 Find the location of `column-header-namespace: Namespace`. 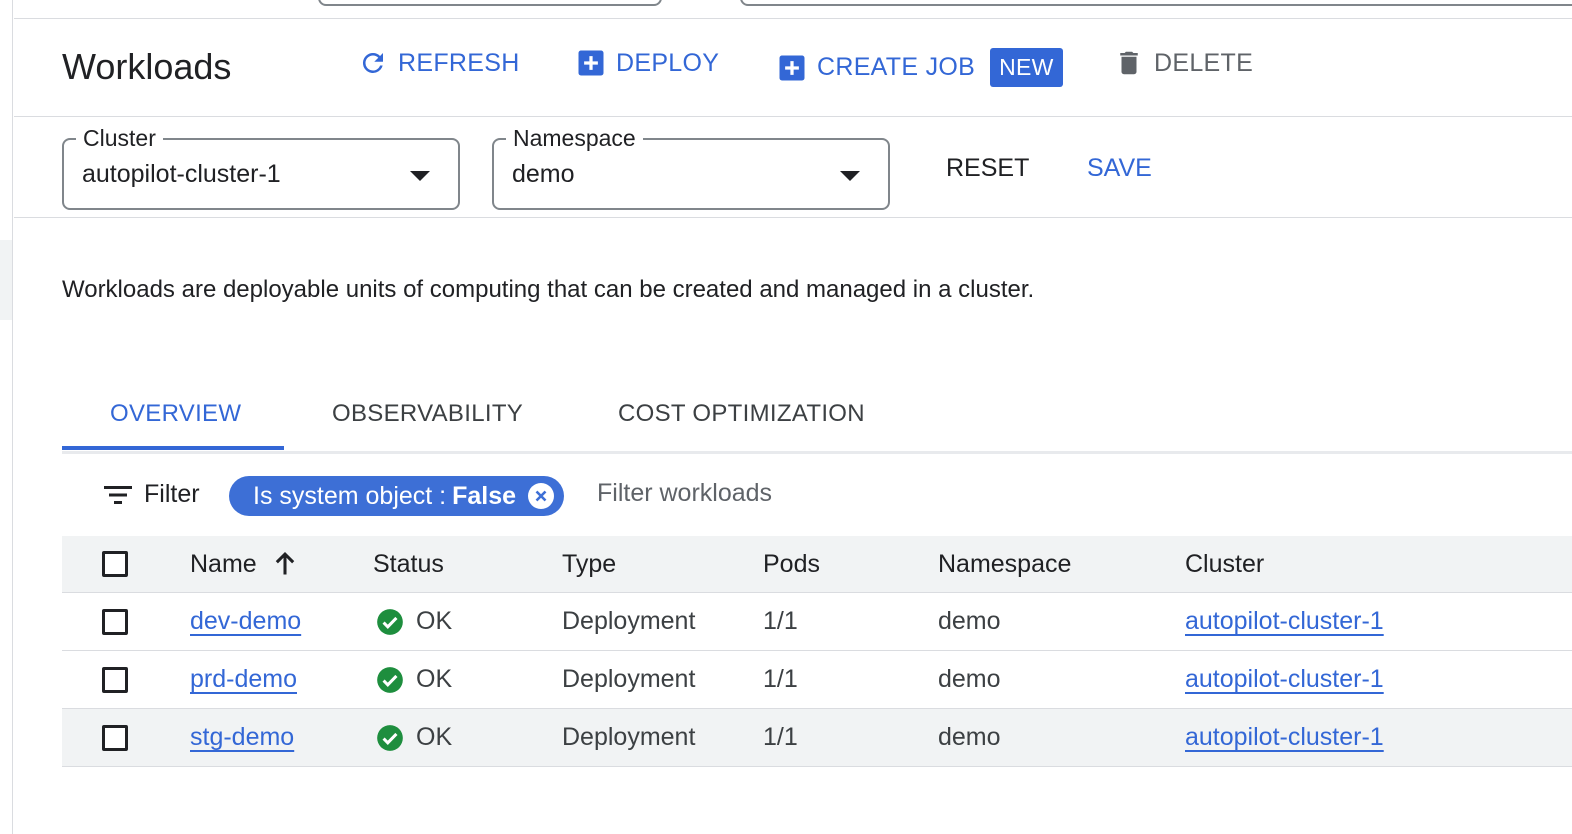

column-header-namespace: Namespace is located at coordinates (1004, 564).